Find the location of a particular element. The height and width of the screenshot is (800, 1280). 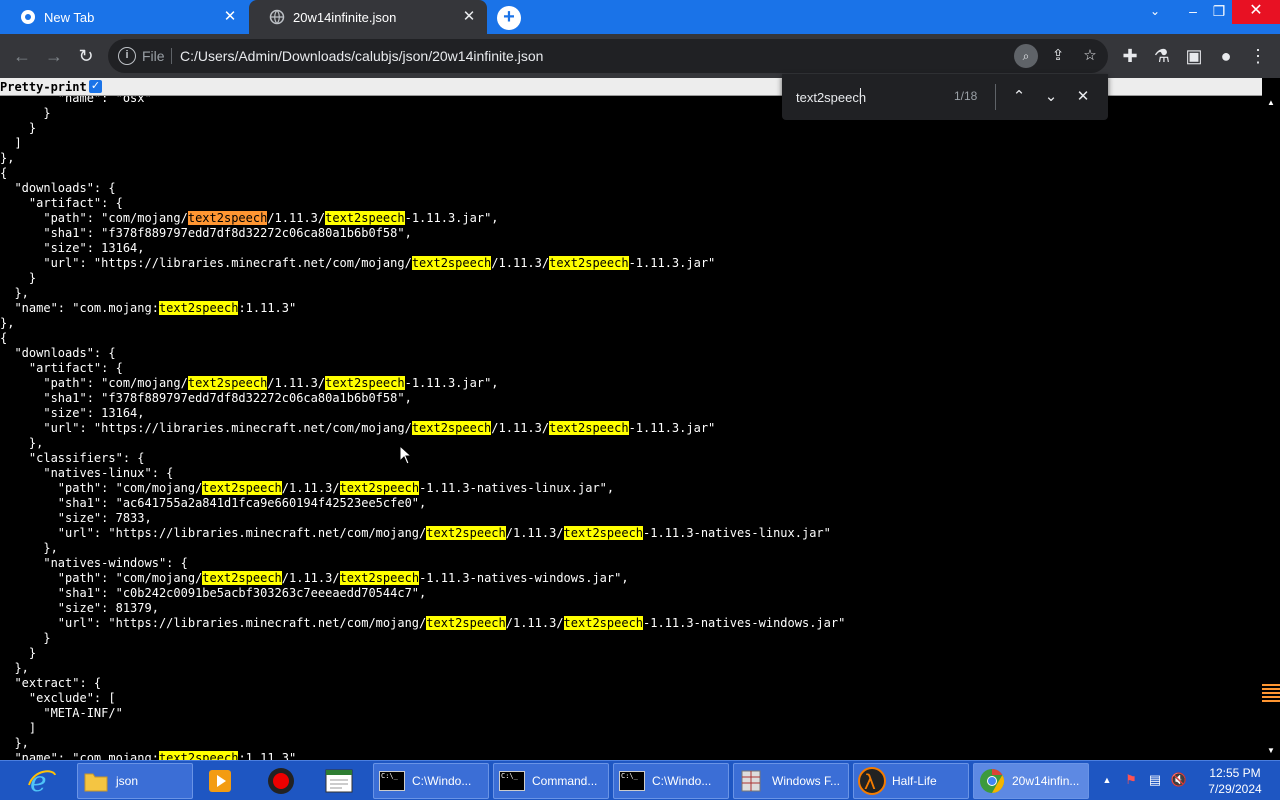

code-text: "downloads": { is located at coordinates (58, 353).